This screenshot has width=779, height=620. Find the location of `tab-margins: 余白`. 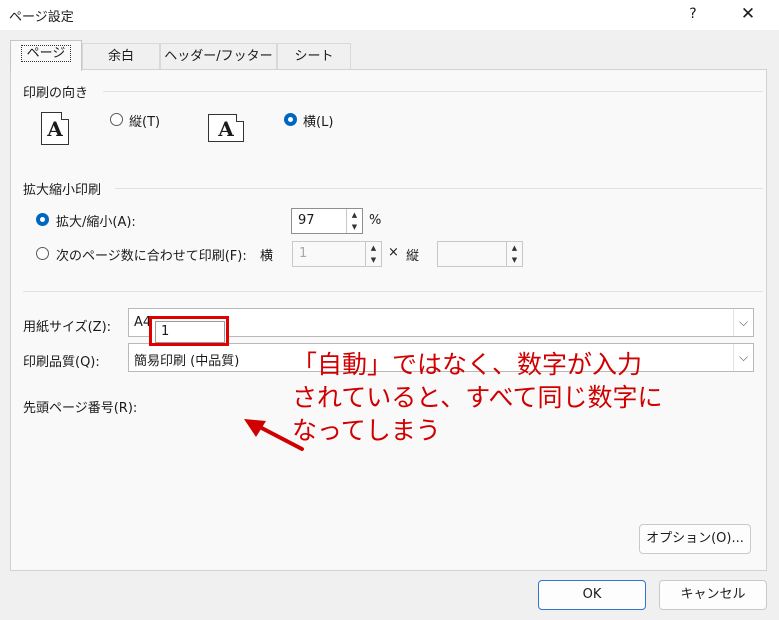

tab-margins: 余白 is located at coordinates (121, 56).